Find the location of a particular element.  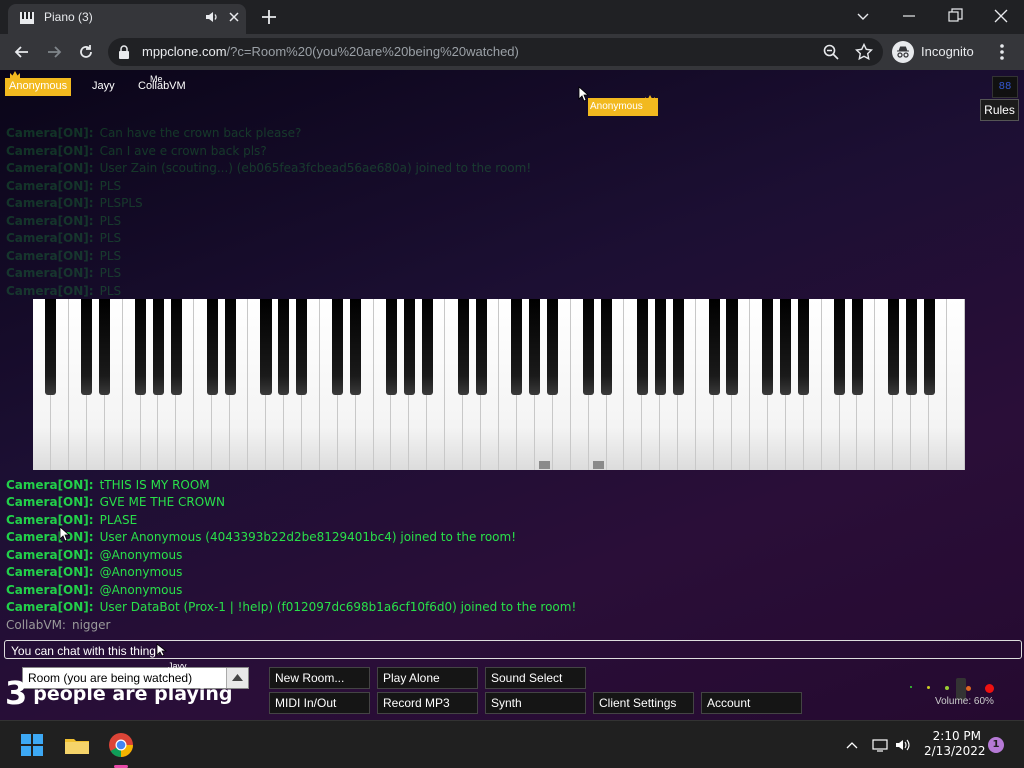

volume-control: Volume: 60% is located at coordinates (962, 692).